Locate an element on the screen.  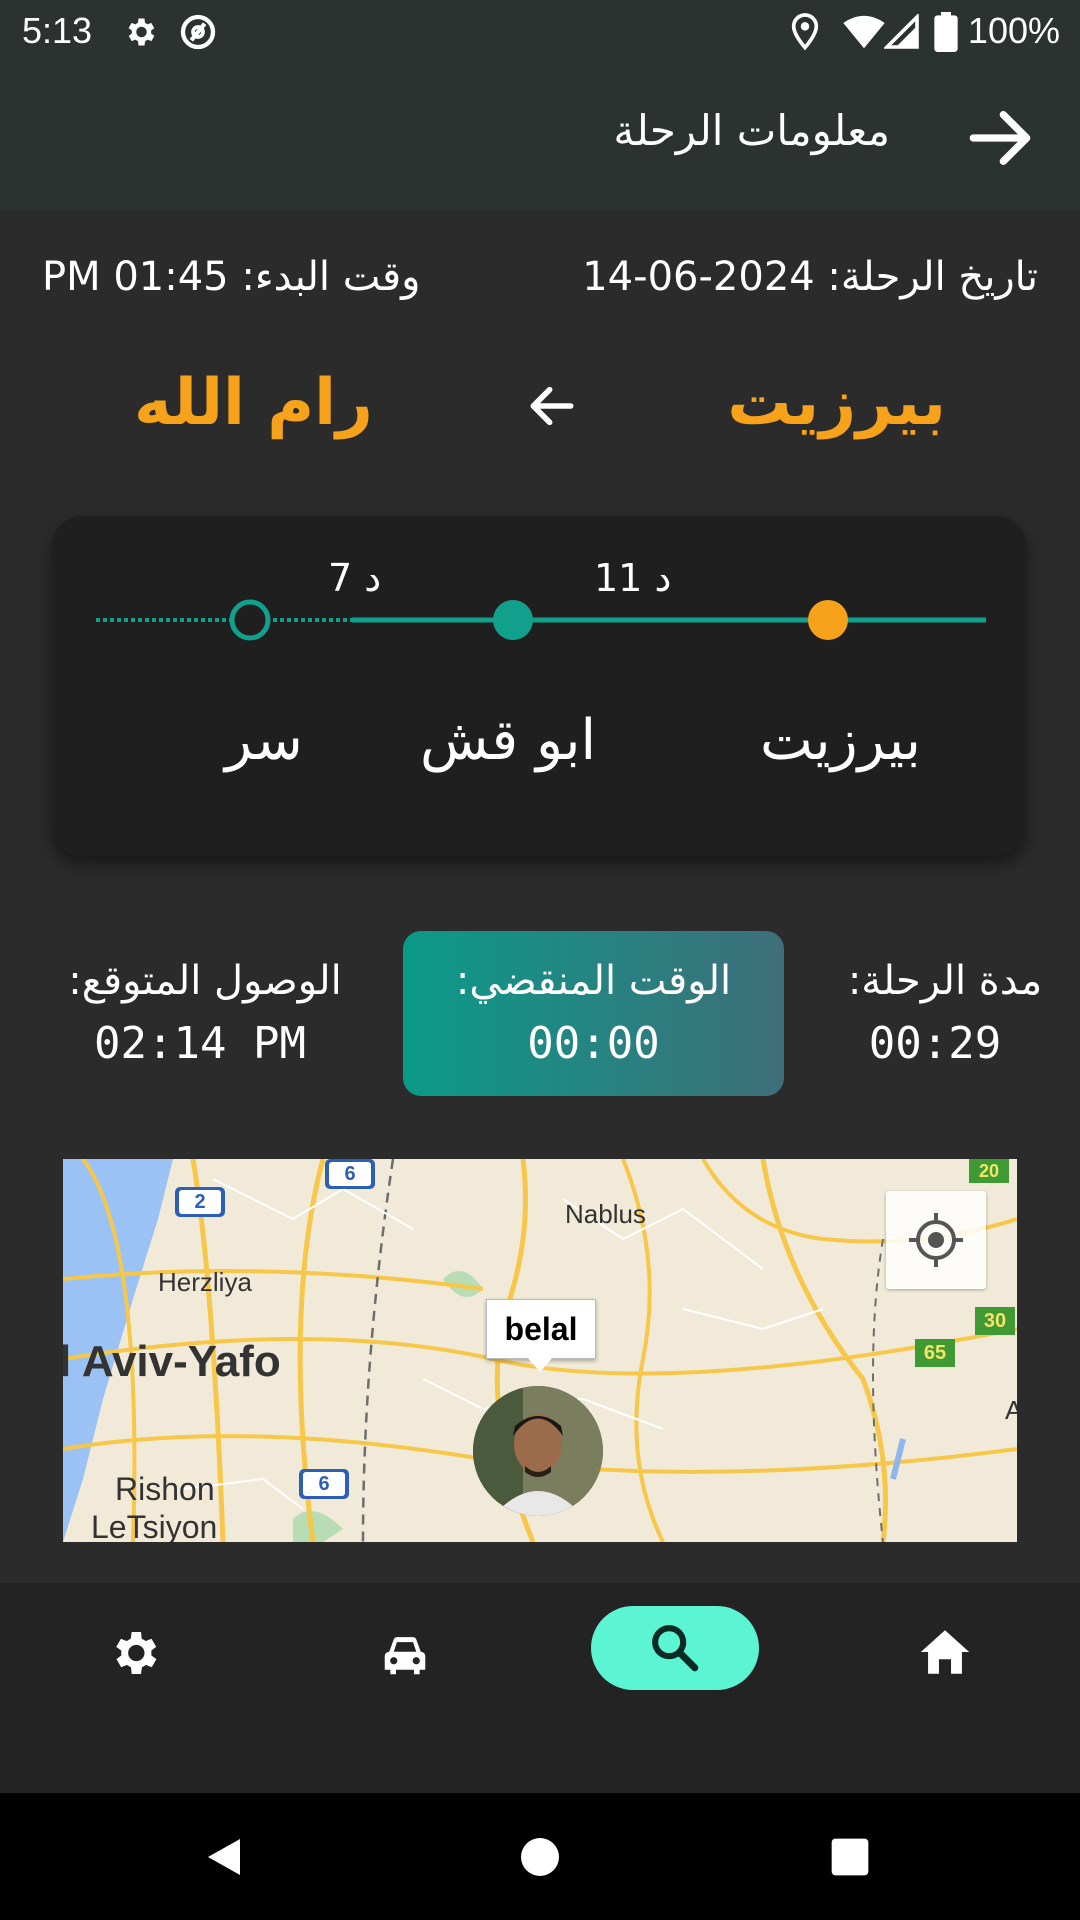
search-tab-active is located at coordinates (675, 1648).